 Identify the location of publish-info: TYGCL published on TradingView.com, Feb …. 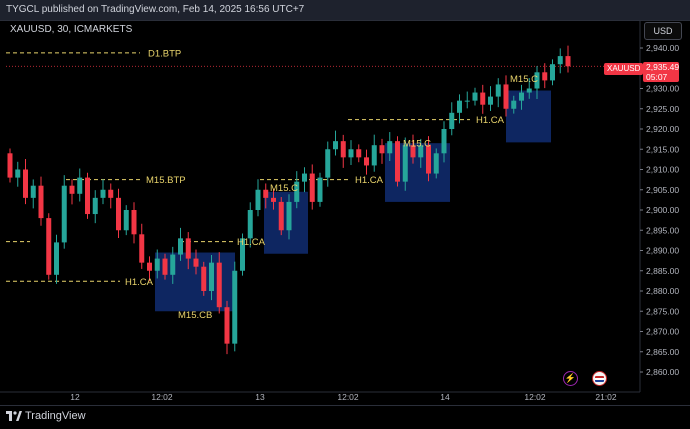
(155, 9).